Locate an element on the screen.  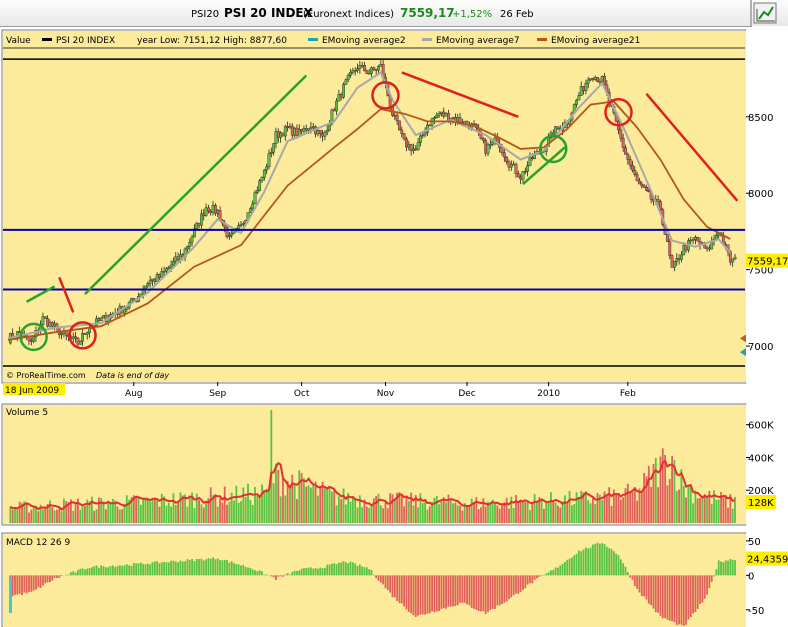
x-tick-label-2: Oct is located at coordinates (302, 394).